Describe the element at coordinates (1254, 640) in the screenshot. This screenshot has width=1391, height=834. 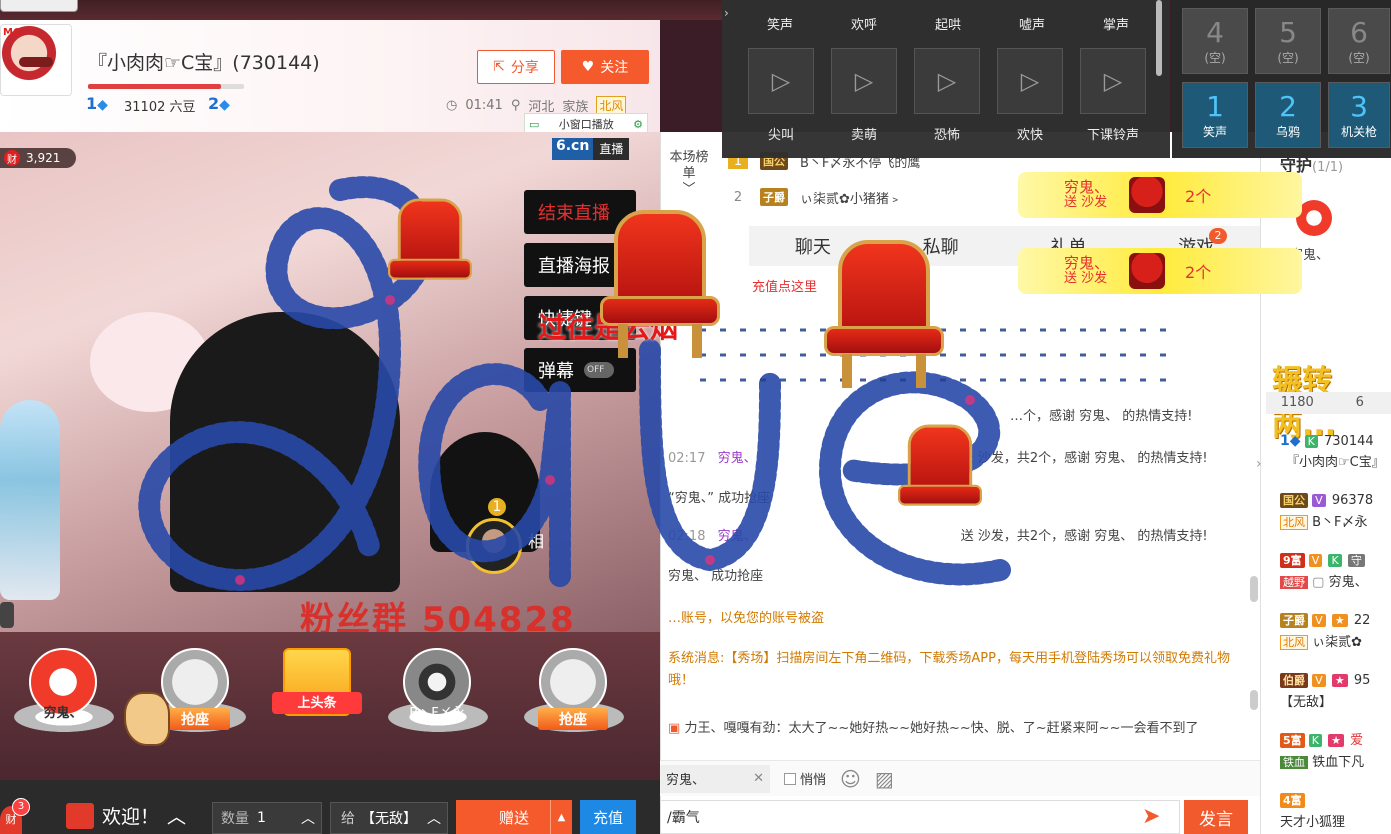
I see `chat-scrollbar` at that location.